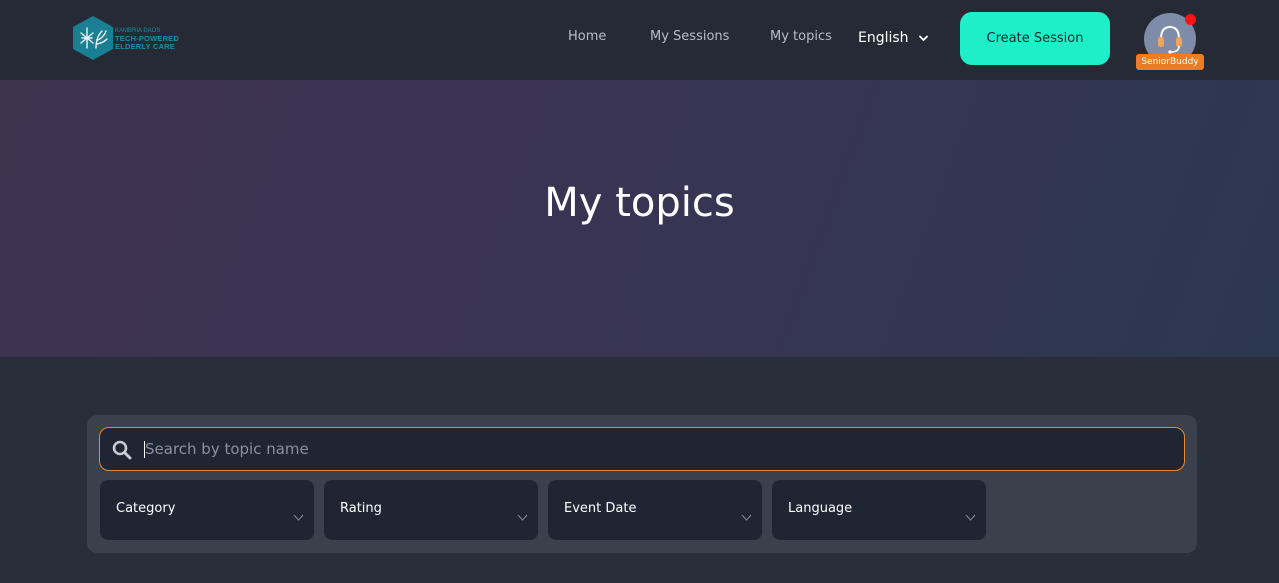 The width and height of the screenshot is (1279, 583). Describe the element at coordinates (1170, 39) in the screenshot. I see `headset-icon` at that location.